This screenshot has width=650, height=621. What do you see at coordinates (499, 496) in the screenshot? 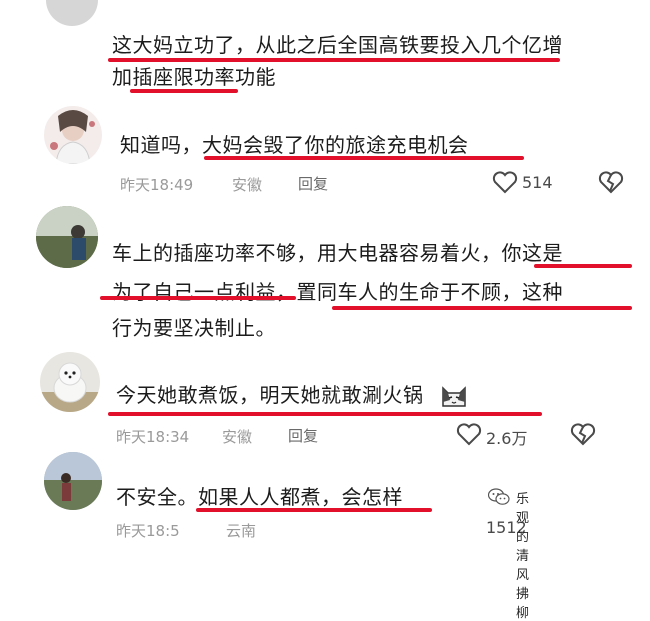
I see `wechat-icon` at bounding box center [499, 496].